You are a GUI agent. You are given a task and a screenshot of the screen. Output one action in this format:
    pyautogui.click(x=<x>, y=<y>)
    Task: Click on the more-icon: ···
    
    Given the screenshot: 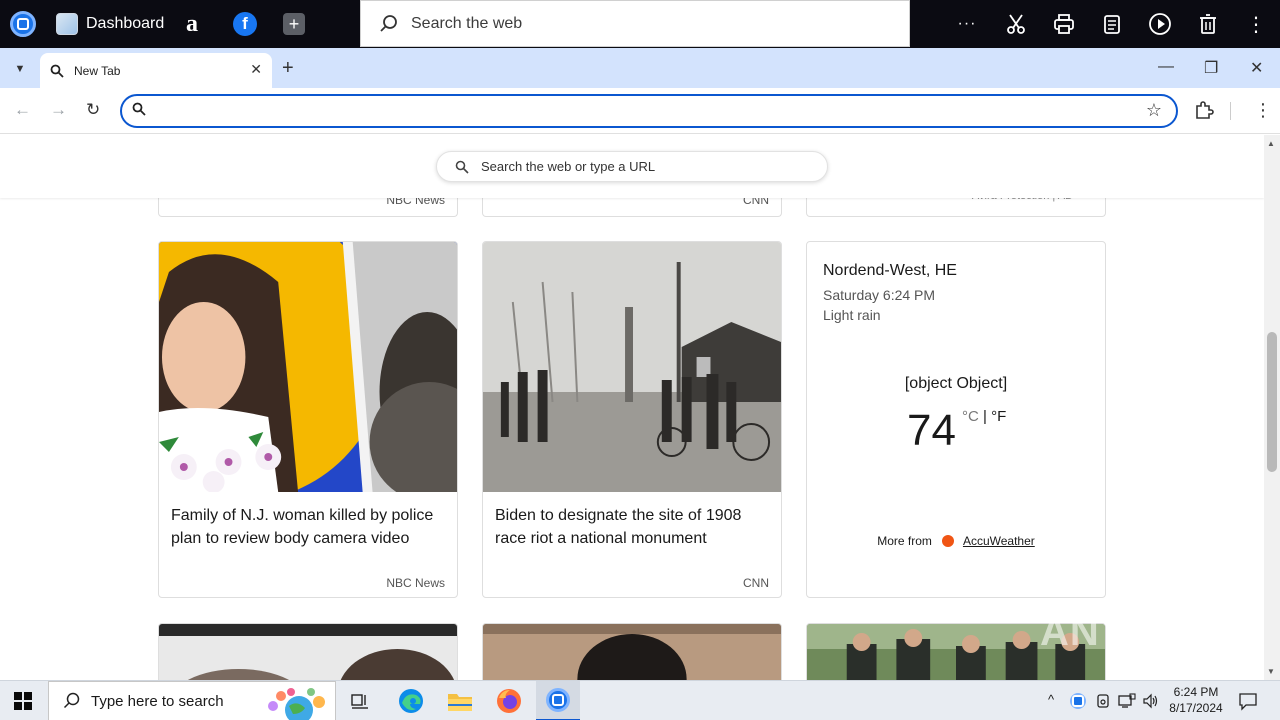 What is the action you would take?
    pyautogui.click(x=967, y=24)
    